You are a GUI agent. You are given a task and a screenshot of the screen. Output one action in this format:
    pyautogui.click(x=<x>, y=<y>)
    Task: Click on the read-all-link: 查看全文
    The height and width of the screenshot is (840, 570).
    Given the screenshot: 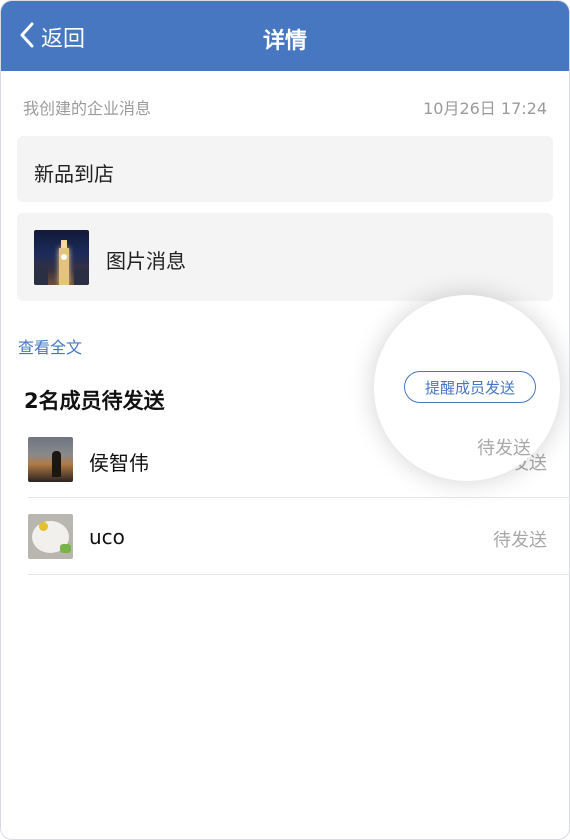 What is the action you would take?
    pyautogui.click(x=50, y=346)
    